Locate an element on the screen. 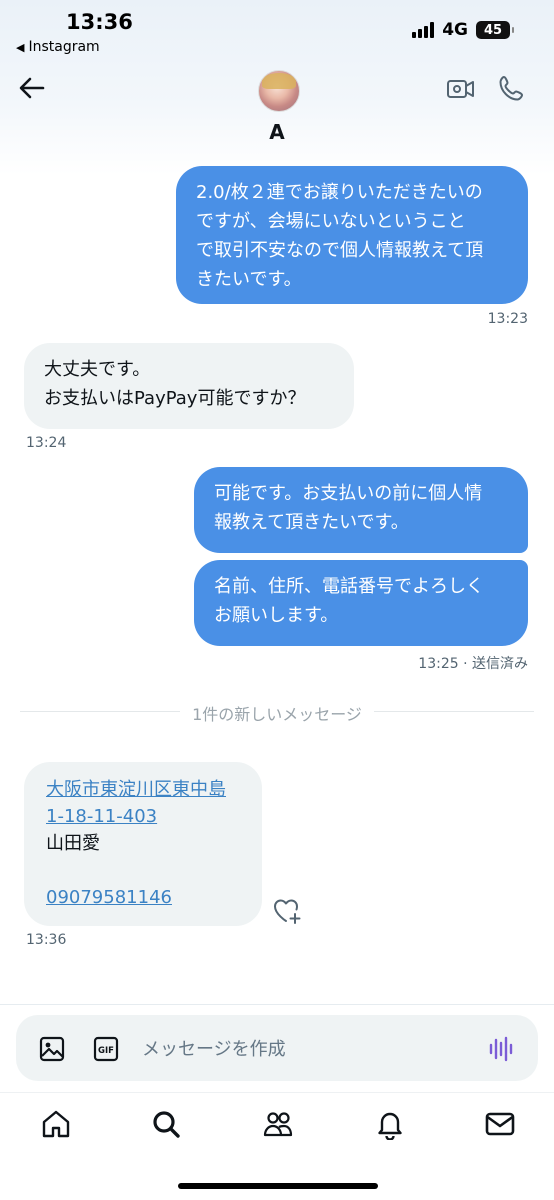  phone-number-link: 09079581146 is located at coordinates (143, 897).